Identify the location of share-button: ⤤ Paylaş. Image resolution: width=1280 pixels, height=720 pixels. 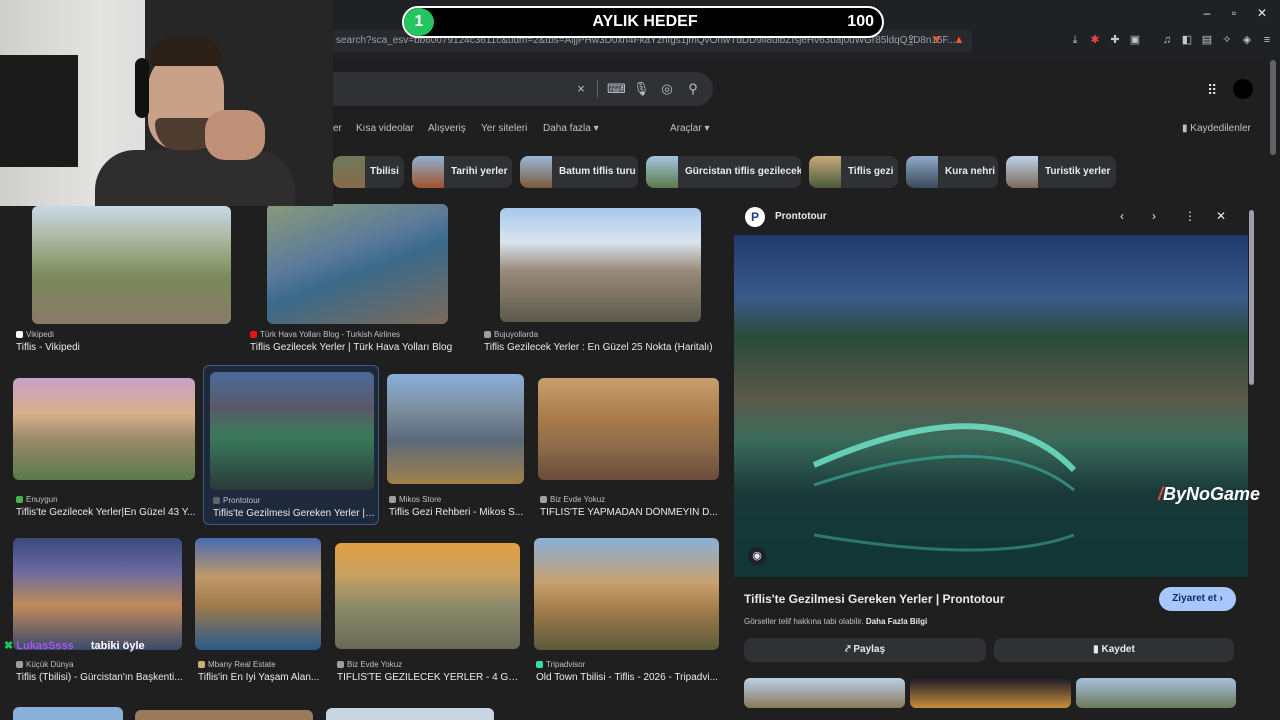
(865, 650).